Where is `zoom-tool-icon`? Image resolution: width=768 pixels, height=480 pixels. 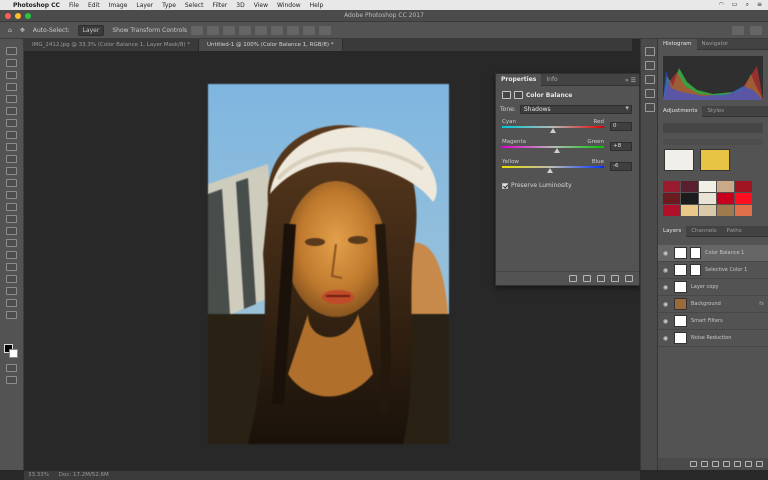 zoom-tool-icon is located at coordinates (11, 279).